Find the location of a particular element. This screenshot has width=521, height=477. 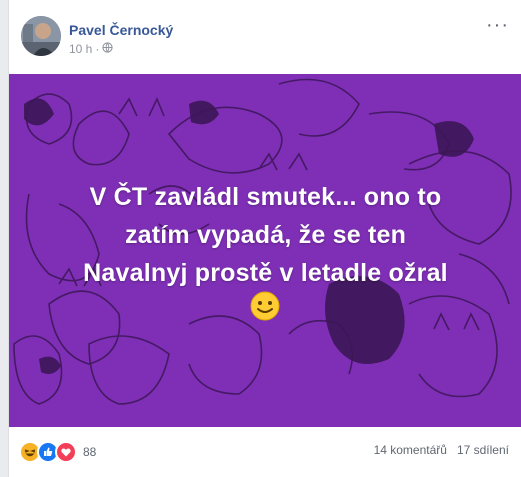

post-meta: 10 h · is located at coordinates (91, 49).